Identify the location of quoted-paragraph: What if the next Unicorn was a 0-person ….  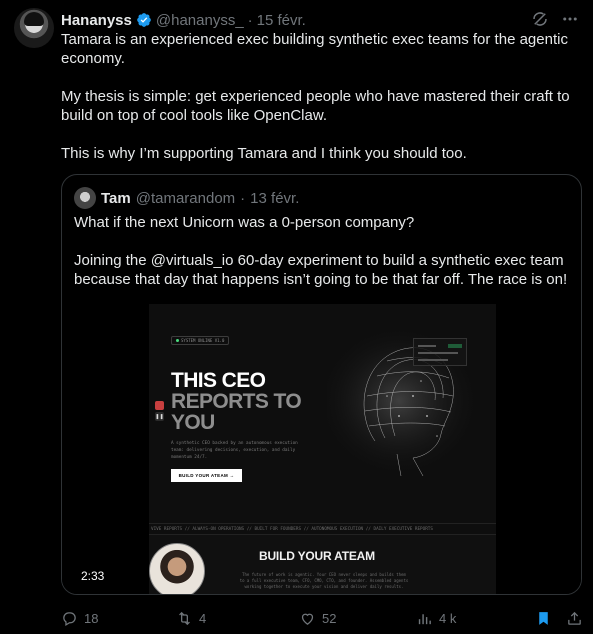
(244, 222).